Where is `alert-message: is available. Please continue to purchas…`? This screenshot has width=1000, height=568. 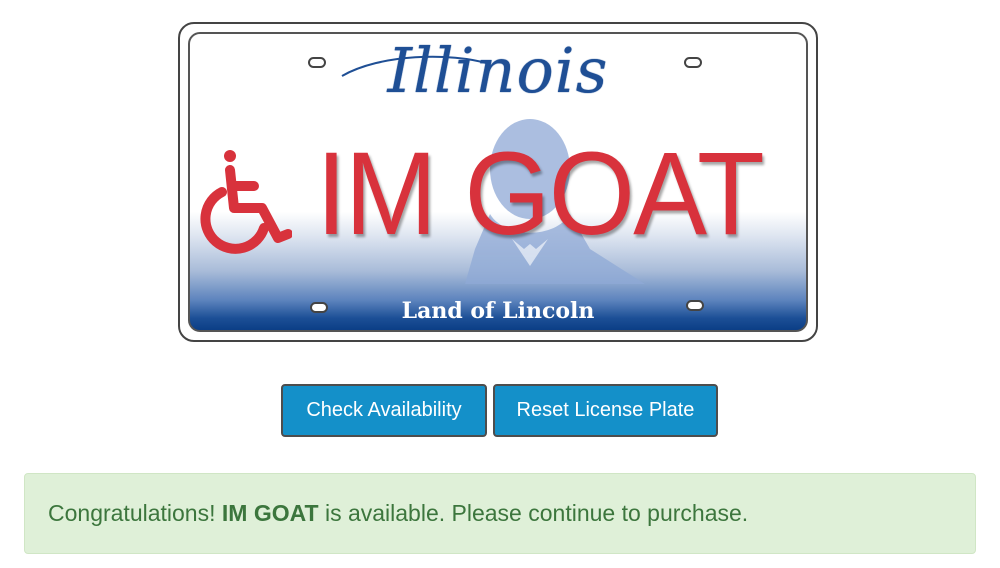
alert-message: is available. Please continue to purchas… is located at coordinates (536, 513).